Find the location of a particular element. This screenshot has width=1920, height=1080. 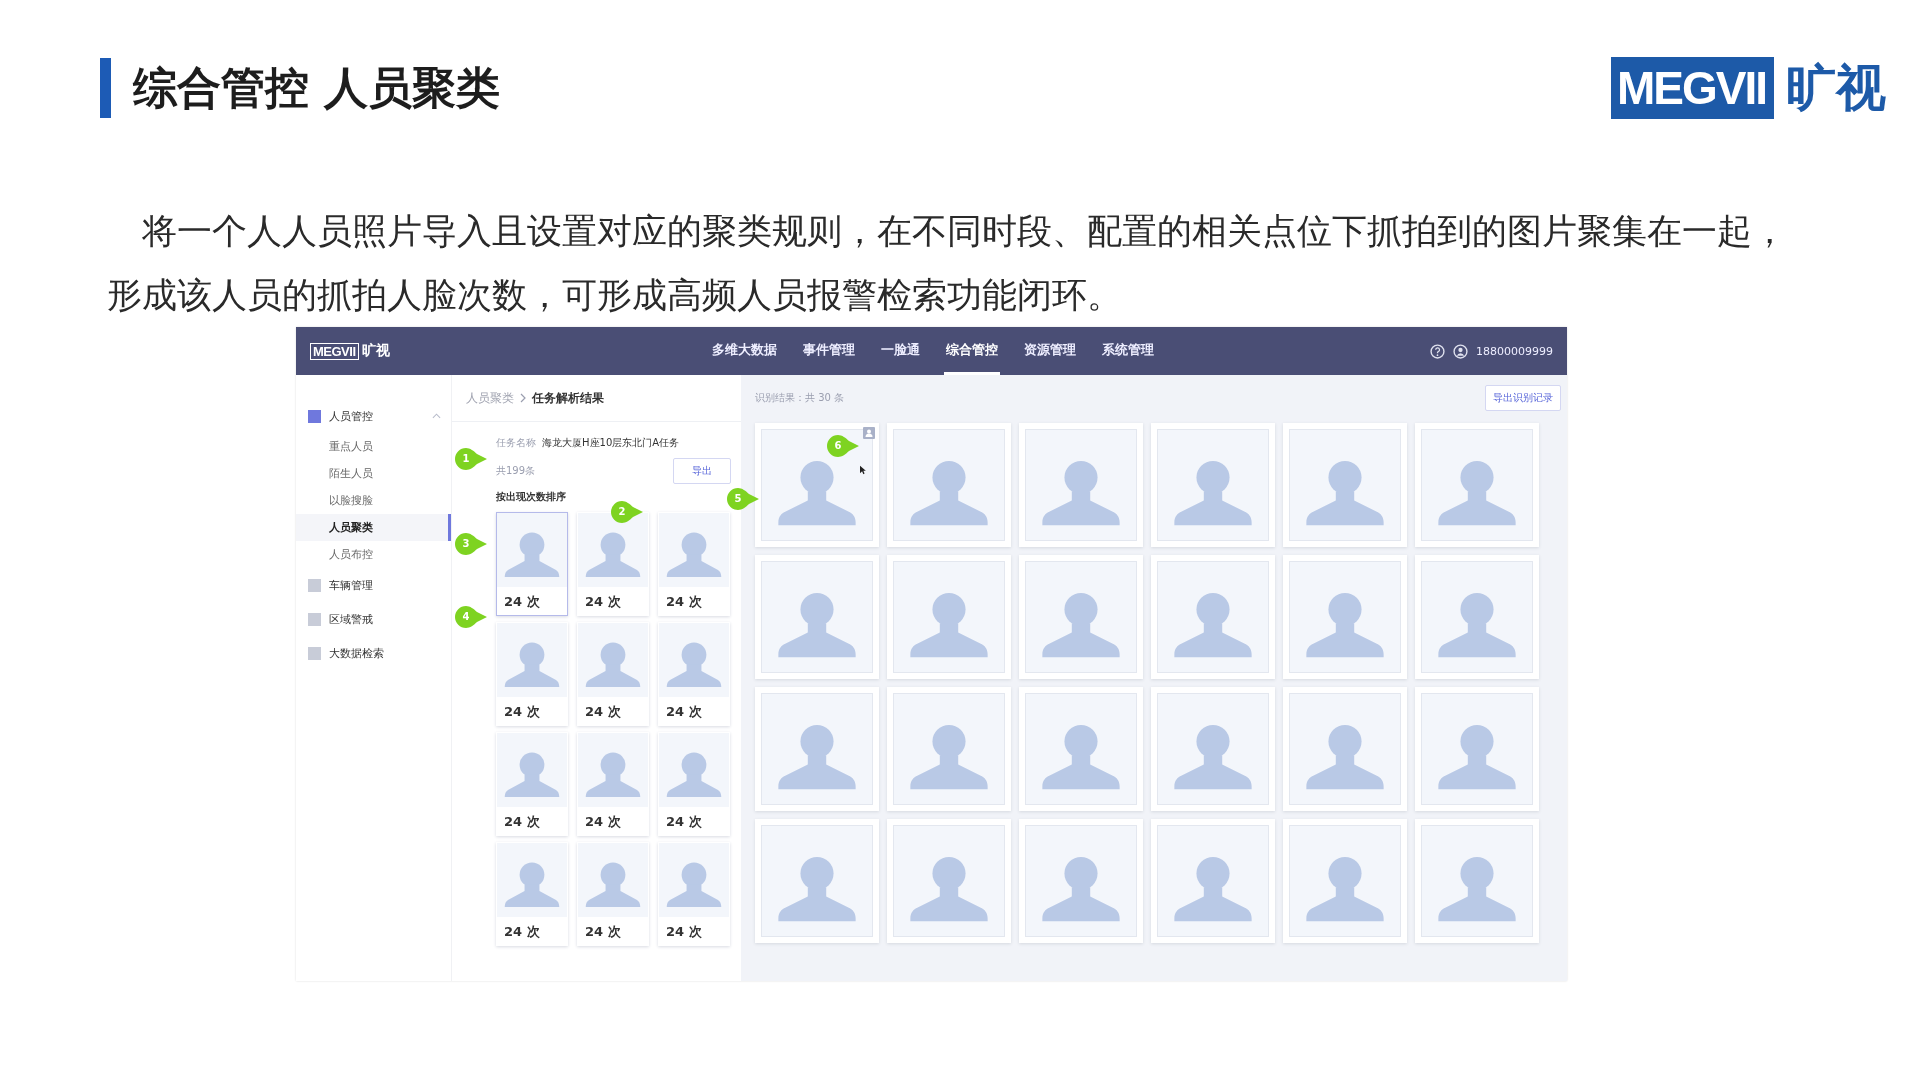

person-icon is located at coordinates (869, 433).